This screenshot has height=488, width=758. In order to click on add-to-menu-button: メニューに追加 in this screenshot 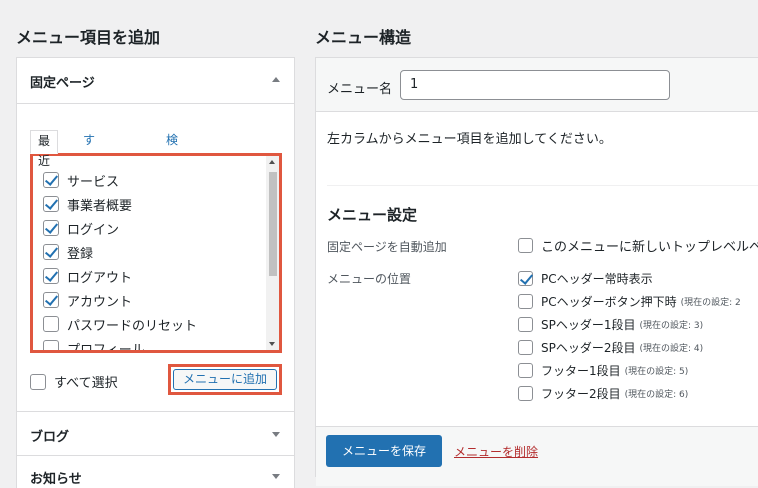, I will do `click(225, 379)`.